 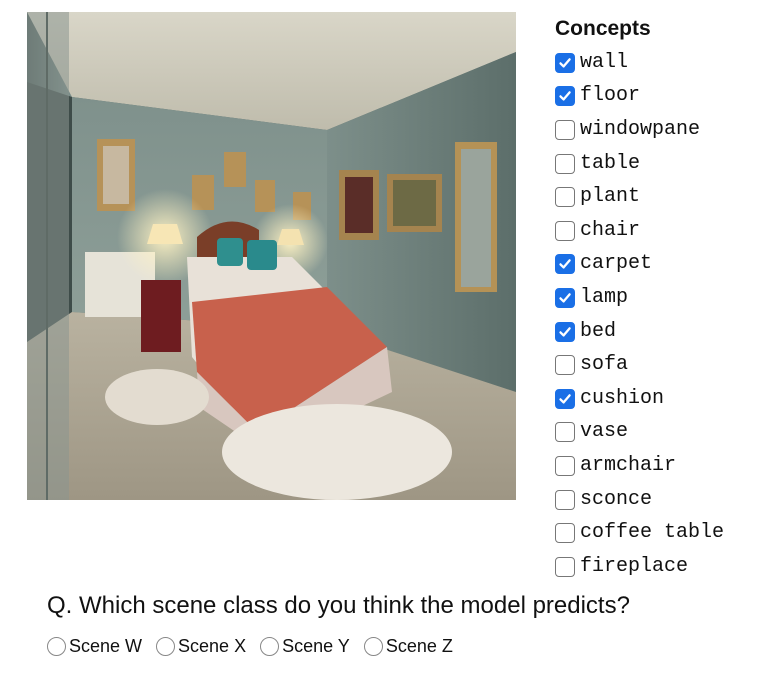 I want to click on concept-label: carpet, so click(x=616, y=264).